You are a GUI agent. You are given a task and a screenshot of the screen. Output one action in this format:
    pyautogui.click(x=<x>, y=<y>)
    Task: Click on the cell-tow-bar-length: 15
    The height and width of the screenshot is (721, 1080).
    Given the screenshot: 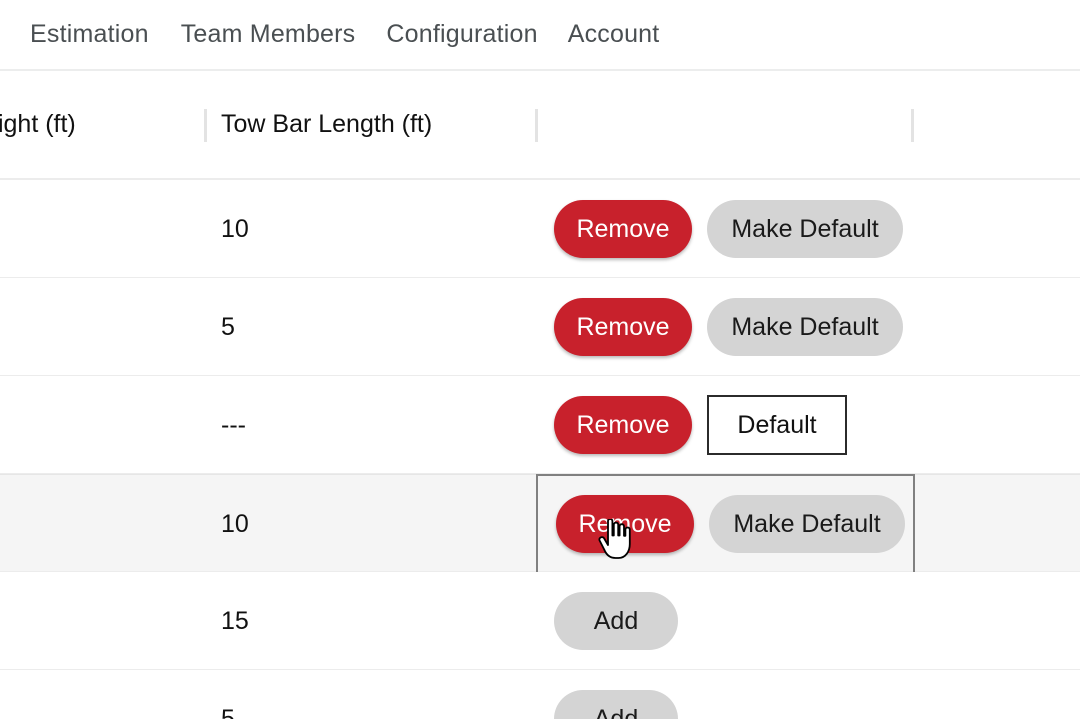 What is the action you would take?
    pyautogui.click(x=235, y=620)
    